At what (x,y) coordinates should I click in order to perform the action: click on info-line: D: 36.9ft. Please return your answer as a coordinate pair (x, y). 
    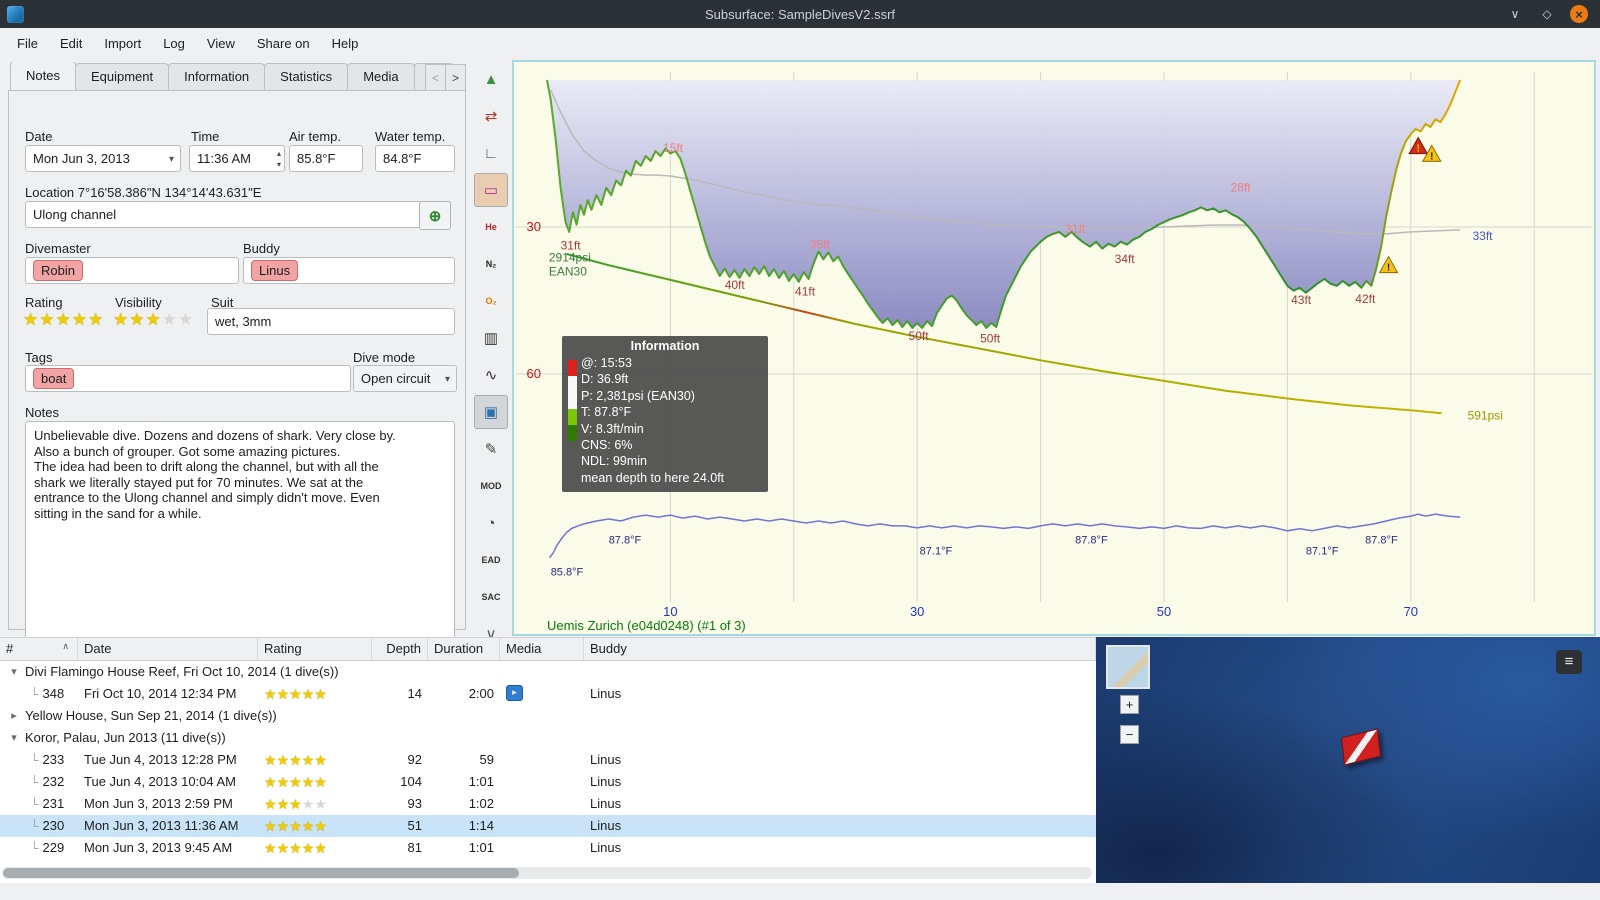
    Looking at the image, I should click on (605, 379).